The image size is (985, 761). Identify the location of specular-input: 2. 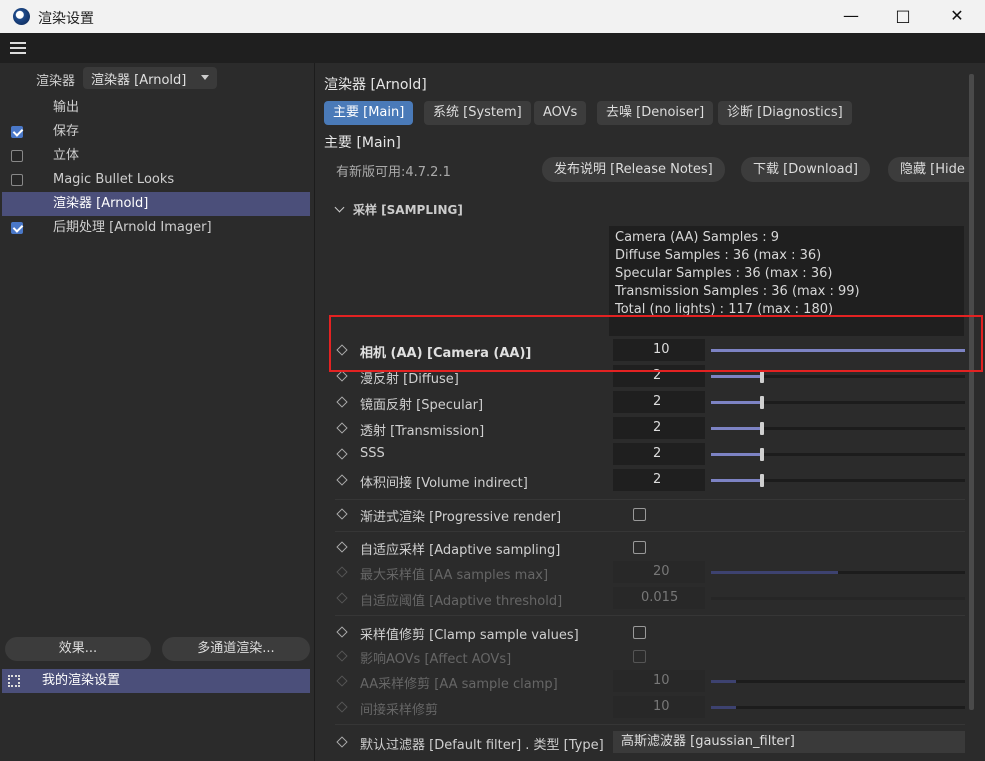
(659, 402).